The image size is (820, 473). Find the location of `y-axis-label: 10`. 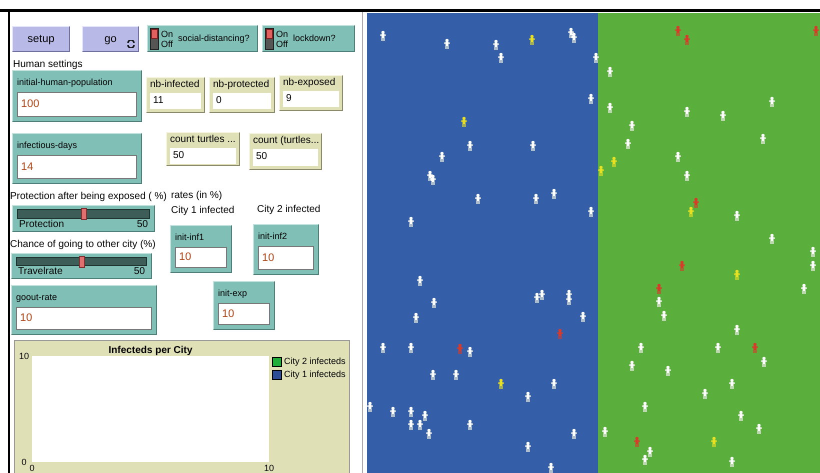

y-axis-label: 10 is located at coordinates (24, 356).